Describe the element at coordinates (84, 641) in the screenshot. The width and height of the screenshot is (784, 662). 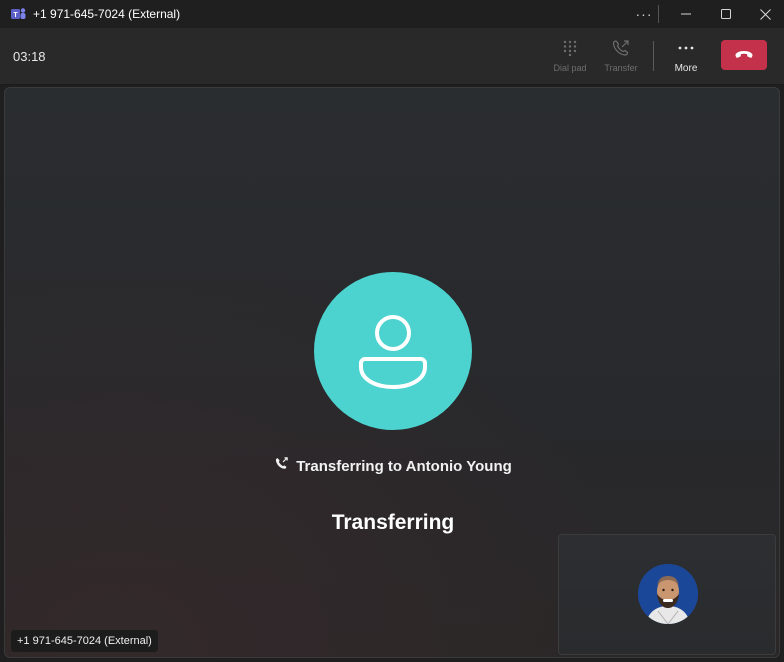
I see `caller-name-tag: +1 971-645-7024 (External)` at that location.